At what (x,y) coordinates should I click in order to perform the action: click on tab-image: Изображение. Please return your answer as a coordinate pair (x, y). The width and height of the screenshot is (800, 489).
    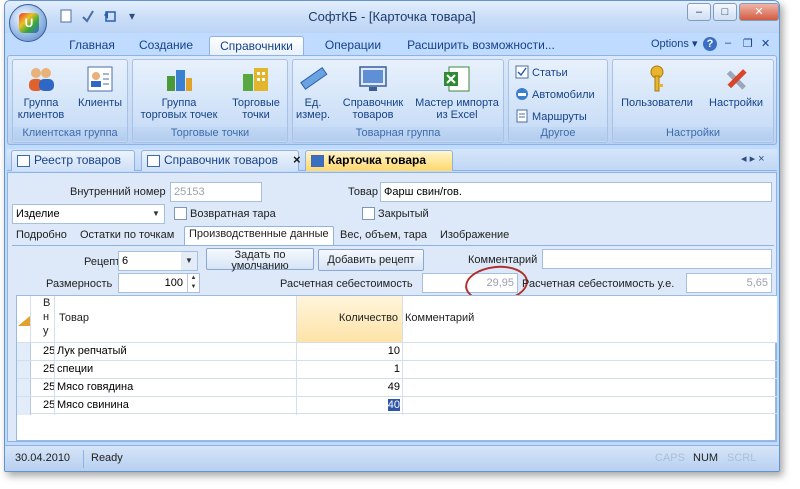
    Looking at the image, I should click on (474, 236).